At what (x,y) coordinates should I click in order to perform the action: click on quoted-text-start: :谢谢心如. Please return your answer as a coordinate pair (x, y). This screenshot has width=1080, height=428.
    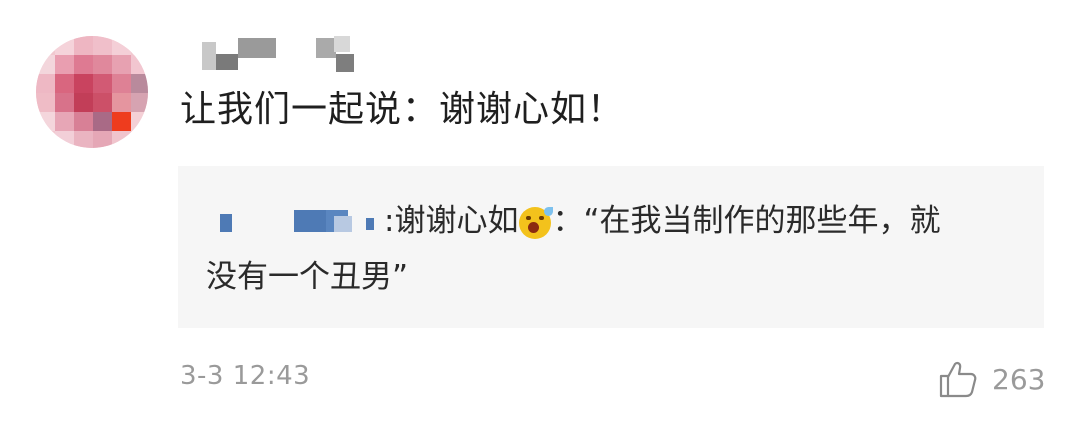
    Looking at the image, I should click on (451, 221).